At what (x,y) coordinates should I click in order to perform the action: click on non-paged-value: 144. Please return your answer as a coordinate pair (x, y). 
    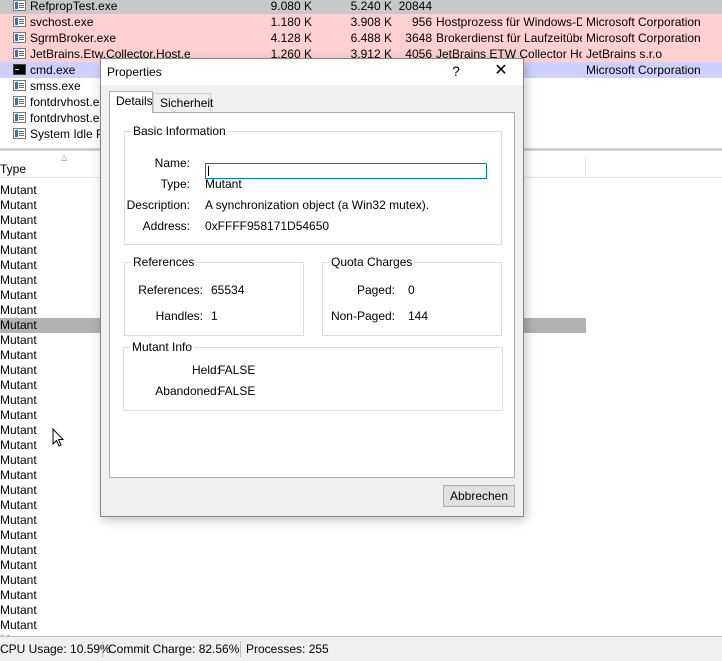
    Looking at the image, I should click on (418, 316).